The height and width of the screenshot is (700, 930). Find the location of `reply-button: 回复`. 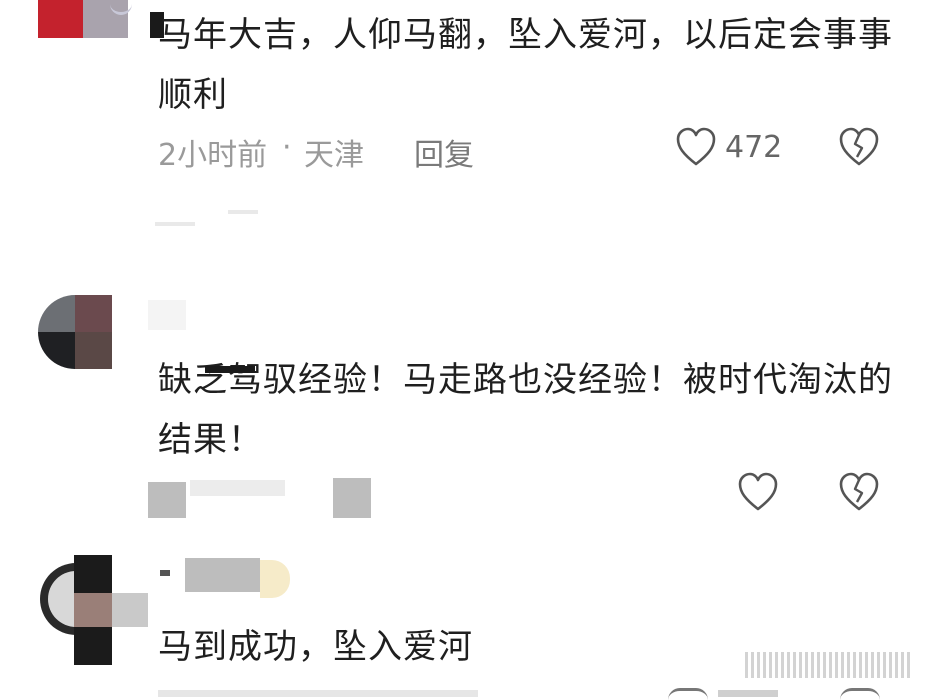

reply-button: 回复 is located at coordinates (444, 152).